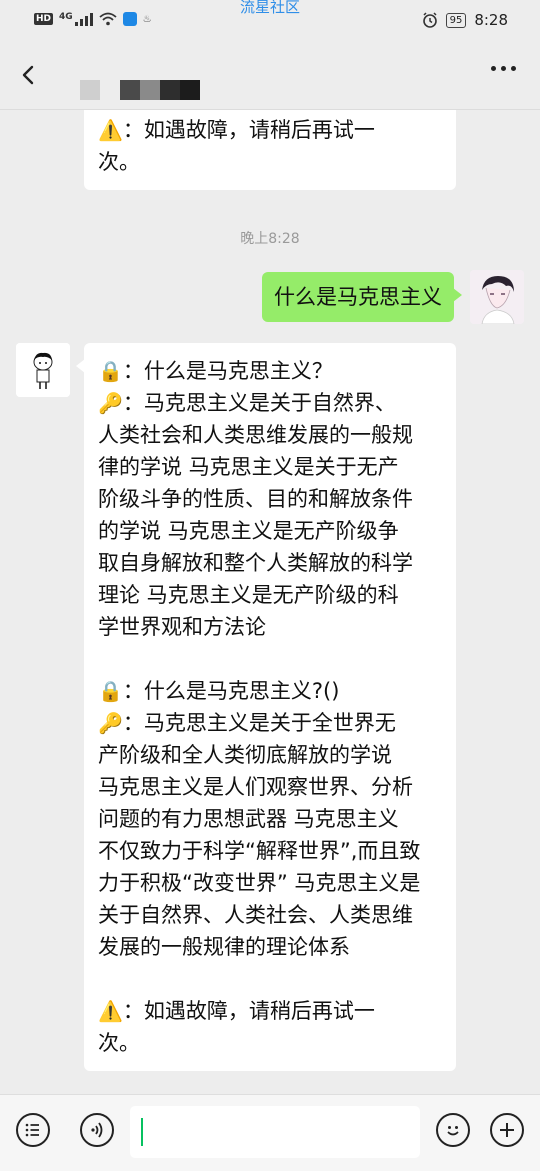 The width and height of the screenshot is (540, 1171). What do you see at coordinates (44, 19) in the screenshot?
I see `hd-badge: HD` at bounding box center [44, 19].